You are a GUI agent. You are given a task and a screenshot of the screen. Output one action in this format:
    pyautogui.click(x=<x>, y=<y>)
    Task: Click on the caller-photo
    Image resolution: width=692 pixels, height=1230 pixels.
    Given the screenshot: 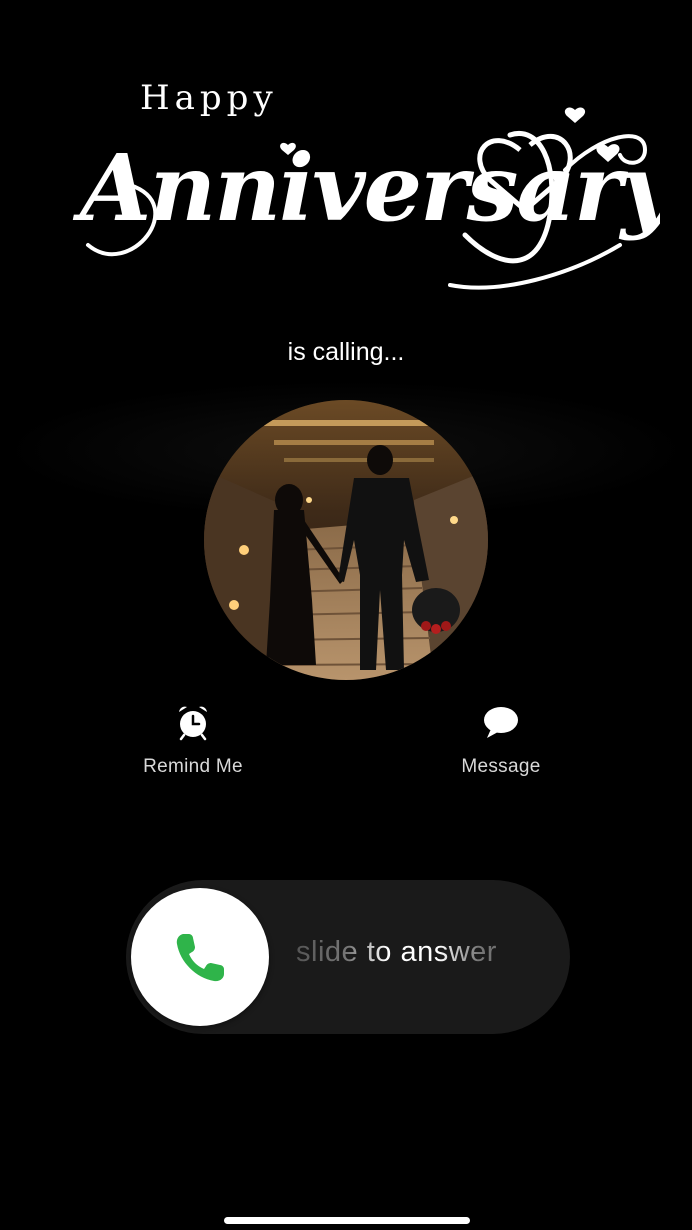 What is the action you would take?
    pyautogui.click(x=346, y=540)
    